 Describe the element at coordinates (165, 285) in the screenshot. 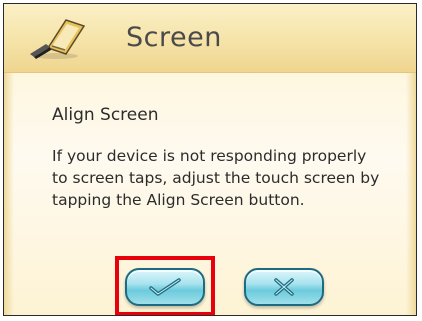

I see `highlight-box` at that location.